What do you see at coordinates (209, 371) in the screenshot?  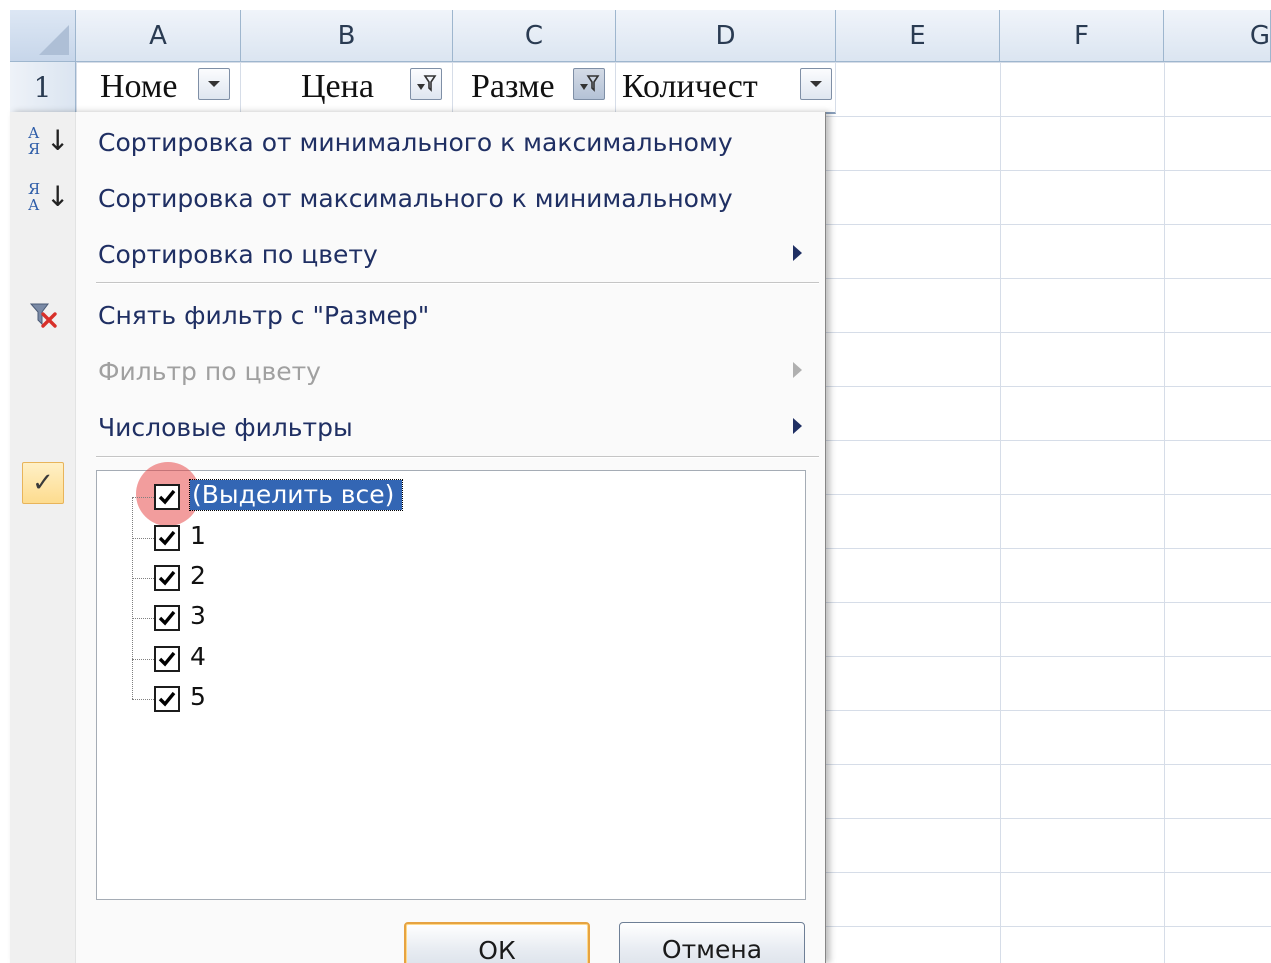 I see `menu-item-label: Фильтр по цвету` at bounding box center [209, 371].